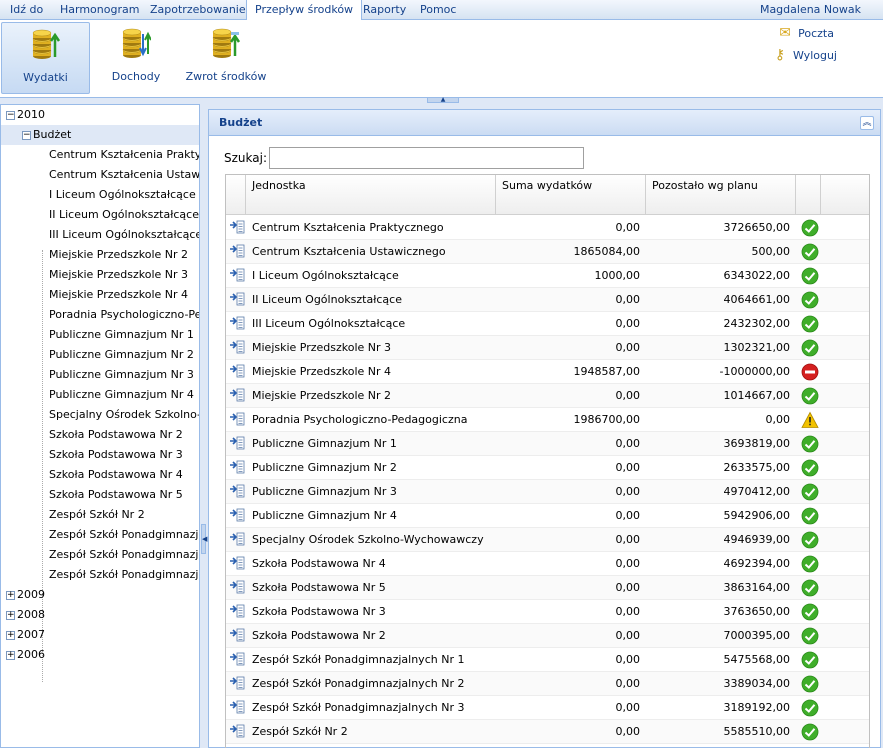  What do you see at coordinates (547, 300) in the screenshot?
I see `table-row: II Liceum Ogólnokształcące 0,00 4064661,00` at bounding box center [547, 300].